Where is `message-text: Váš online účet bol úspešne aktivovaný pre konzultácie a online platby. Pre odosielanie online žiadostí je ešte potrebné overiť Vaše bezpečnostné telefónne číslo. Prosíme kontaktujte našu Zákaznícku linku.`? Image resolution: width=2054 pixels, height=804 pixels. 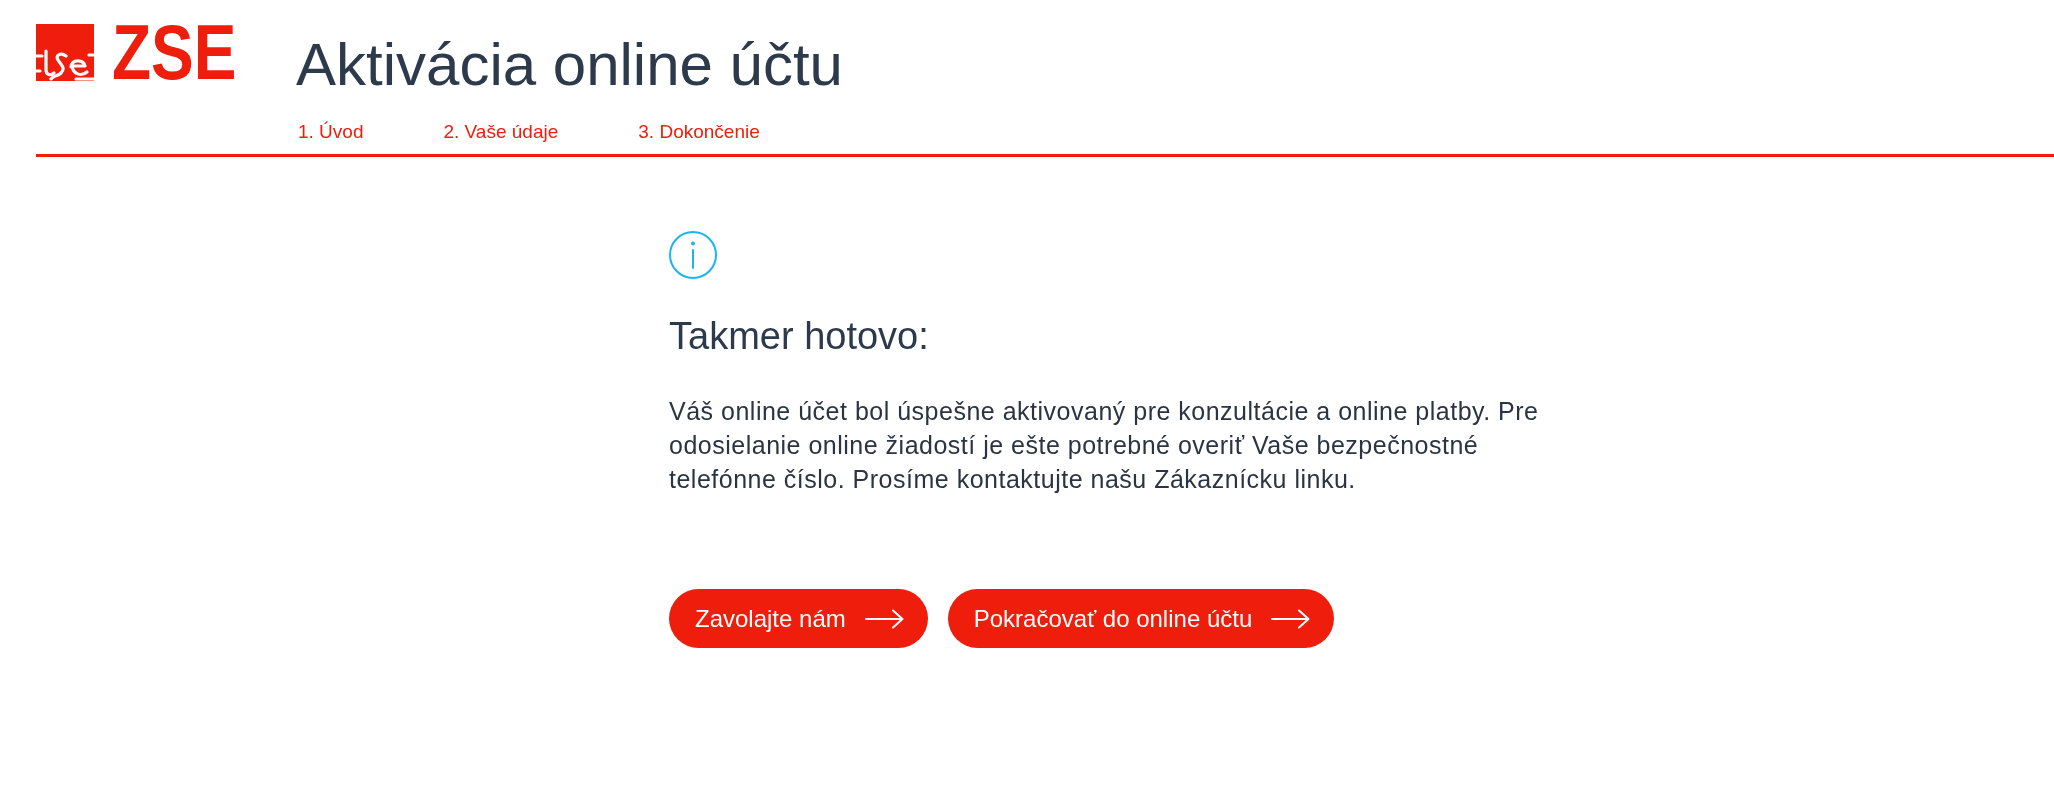 message-text: Váš online účet bol úspešne aktivovaný pre konzultácie a online platby. Pre odosielanie online žiadostí je ešte potrebné overiť Vaše bezpečnostné telefónne číslo. Prosíme kontaktujte našu Zákaznícku linku. is located at coordinates (1104, 445).